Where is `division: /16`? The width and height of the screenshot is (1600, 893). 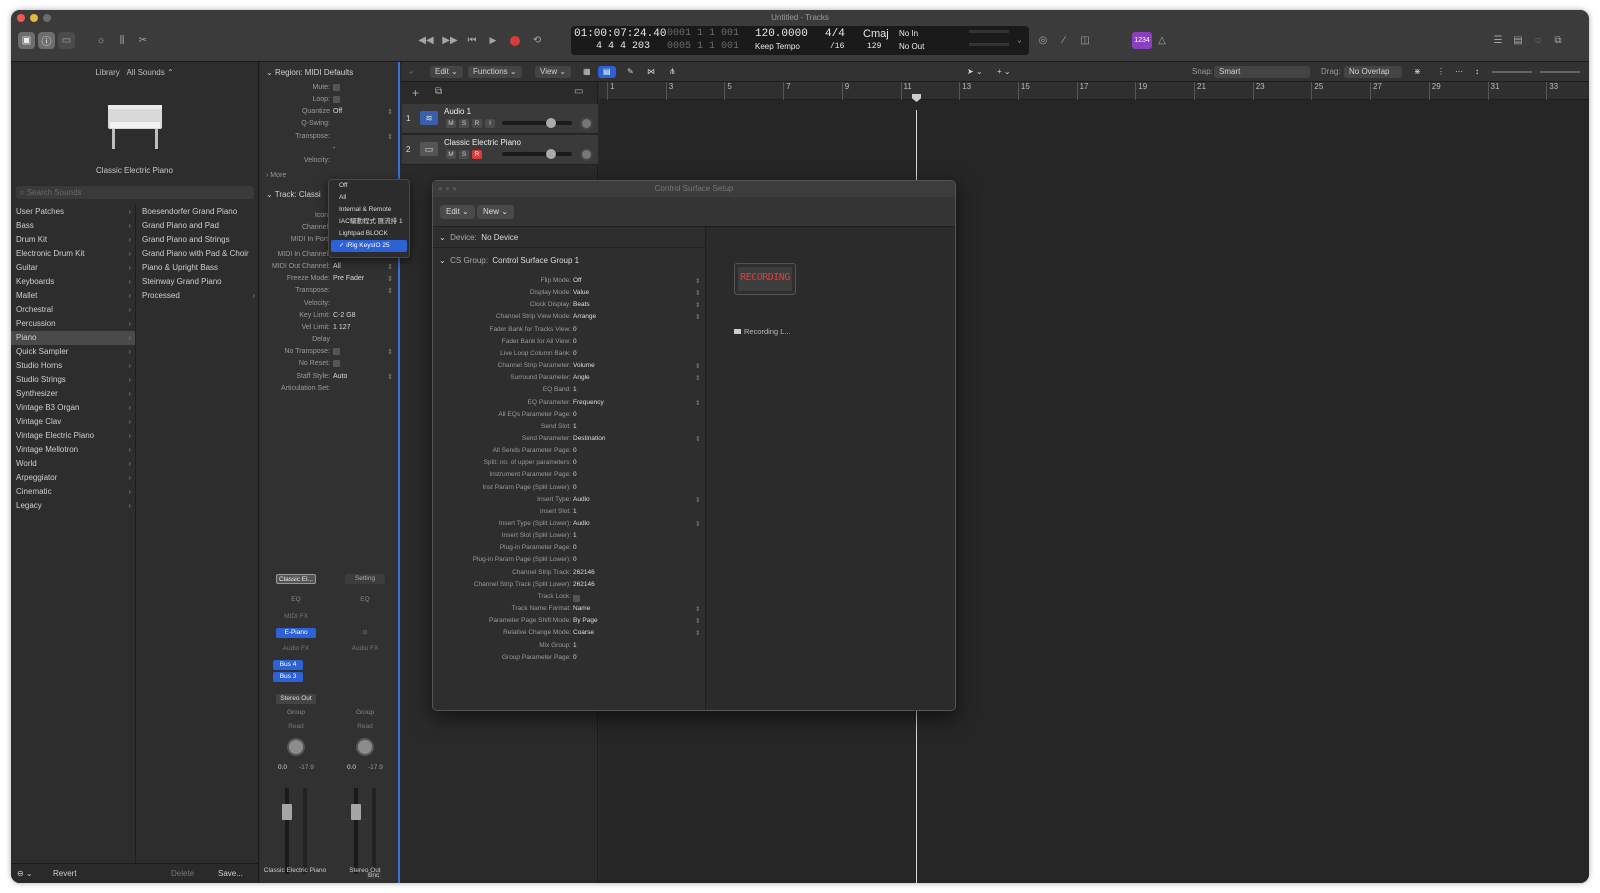 division: /16 is located at coordinates (837, 46).